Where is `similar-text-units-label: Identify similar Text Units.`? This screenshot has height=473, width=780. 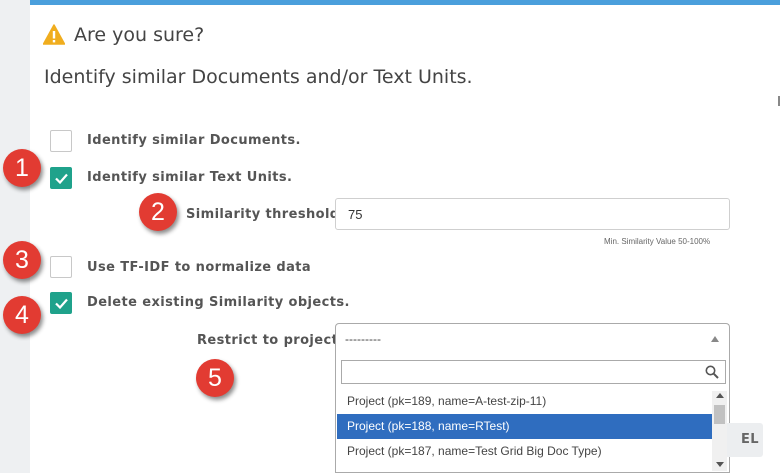
similar-text-units-label: Identify similar Text Units. is located at coordinates (190, 177).